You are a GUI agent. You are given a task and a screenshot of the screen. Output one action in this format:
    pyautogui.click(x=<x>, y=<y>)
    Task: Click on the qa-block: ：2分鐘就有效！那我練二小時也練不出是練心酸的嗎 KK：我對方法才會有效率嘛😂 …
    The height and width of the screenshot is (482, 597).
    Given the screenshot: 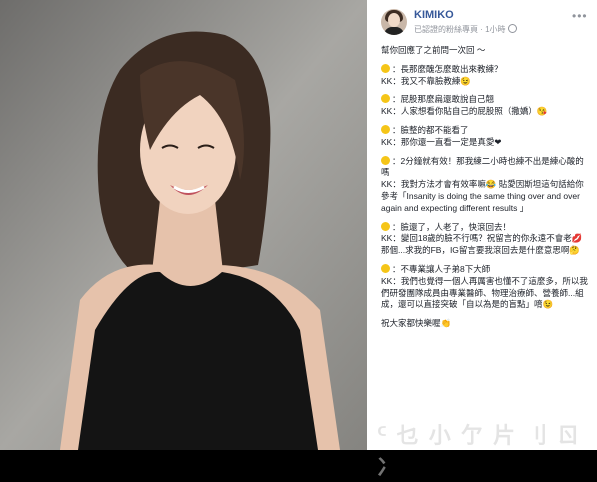 What is the action you would take?
    pyautogui.click(x=482, y=184)
    